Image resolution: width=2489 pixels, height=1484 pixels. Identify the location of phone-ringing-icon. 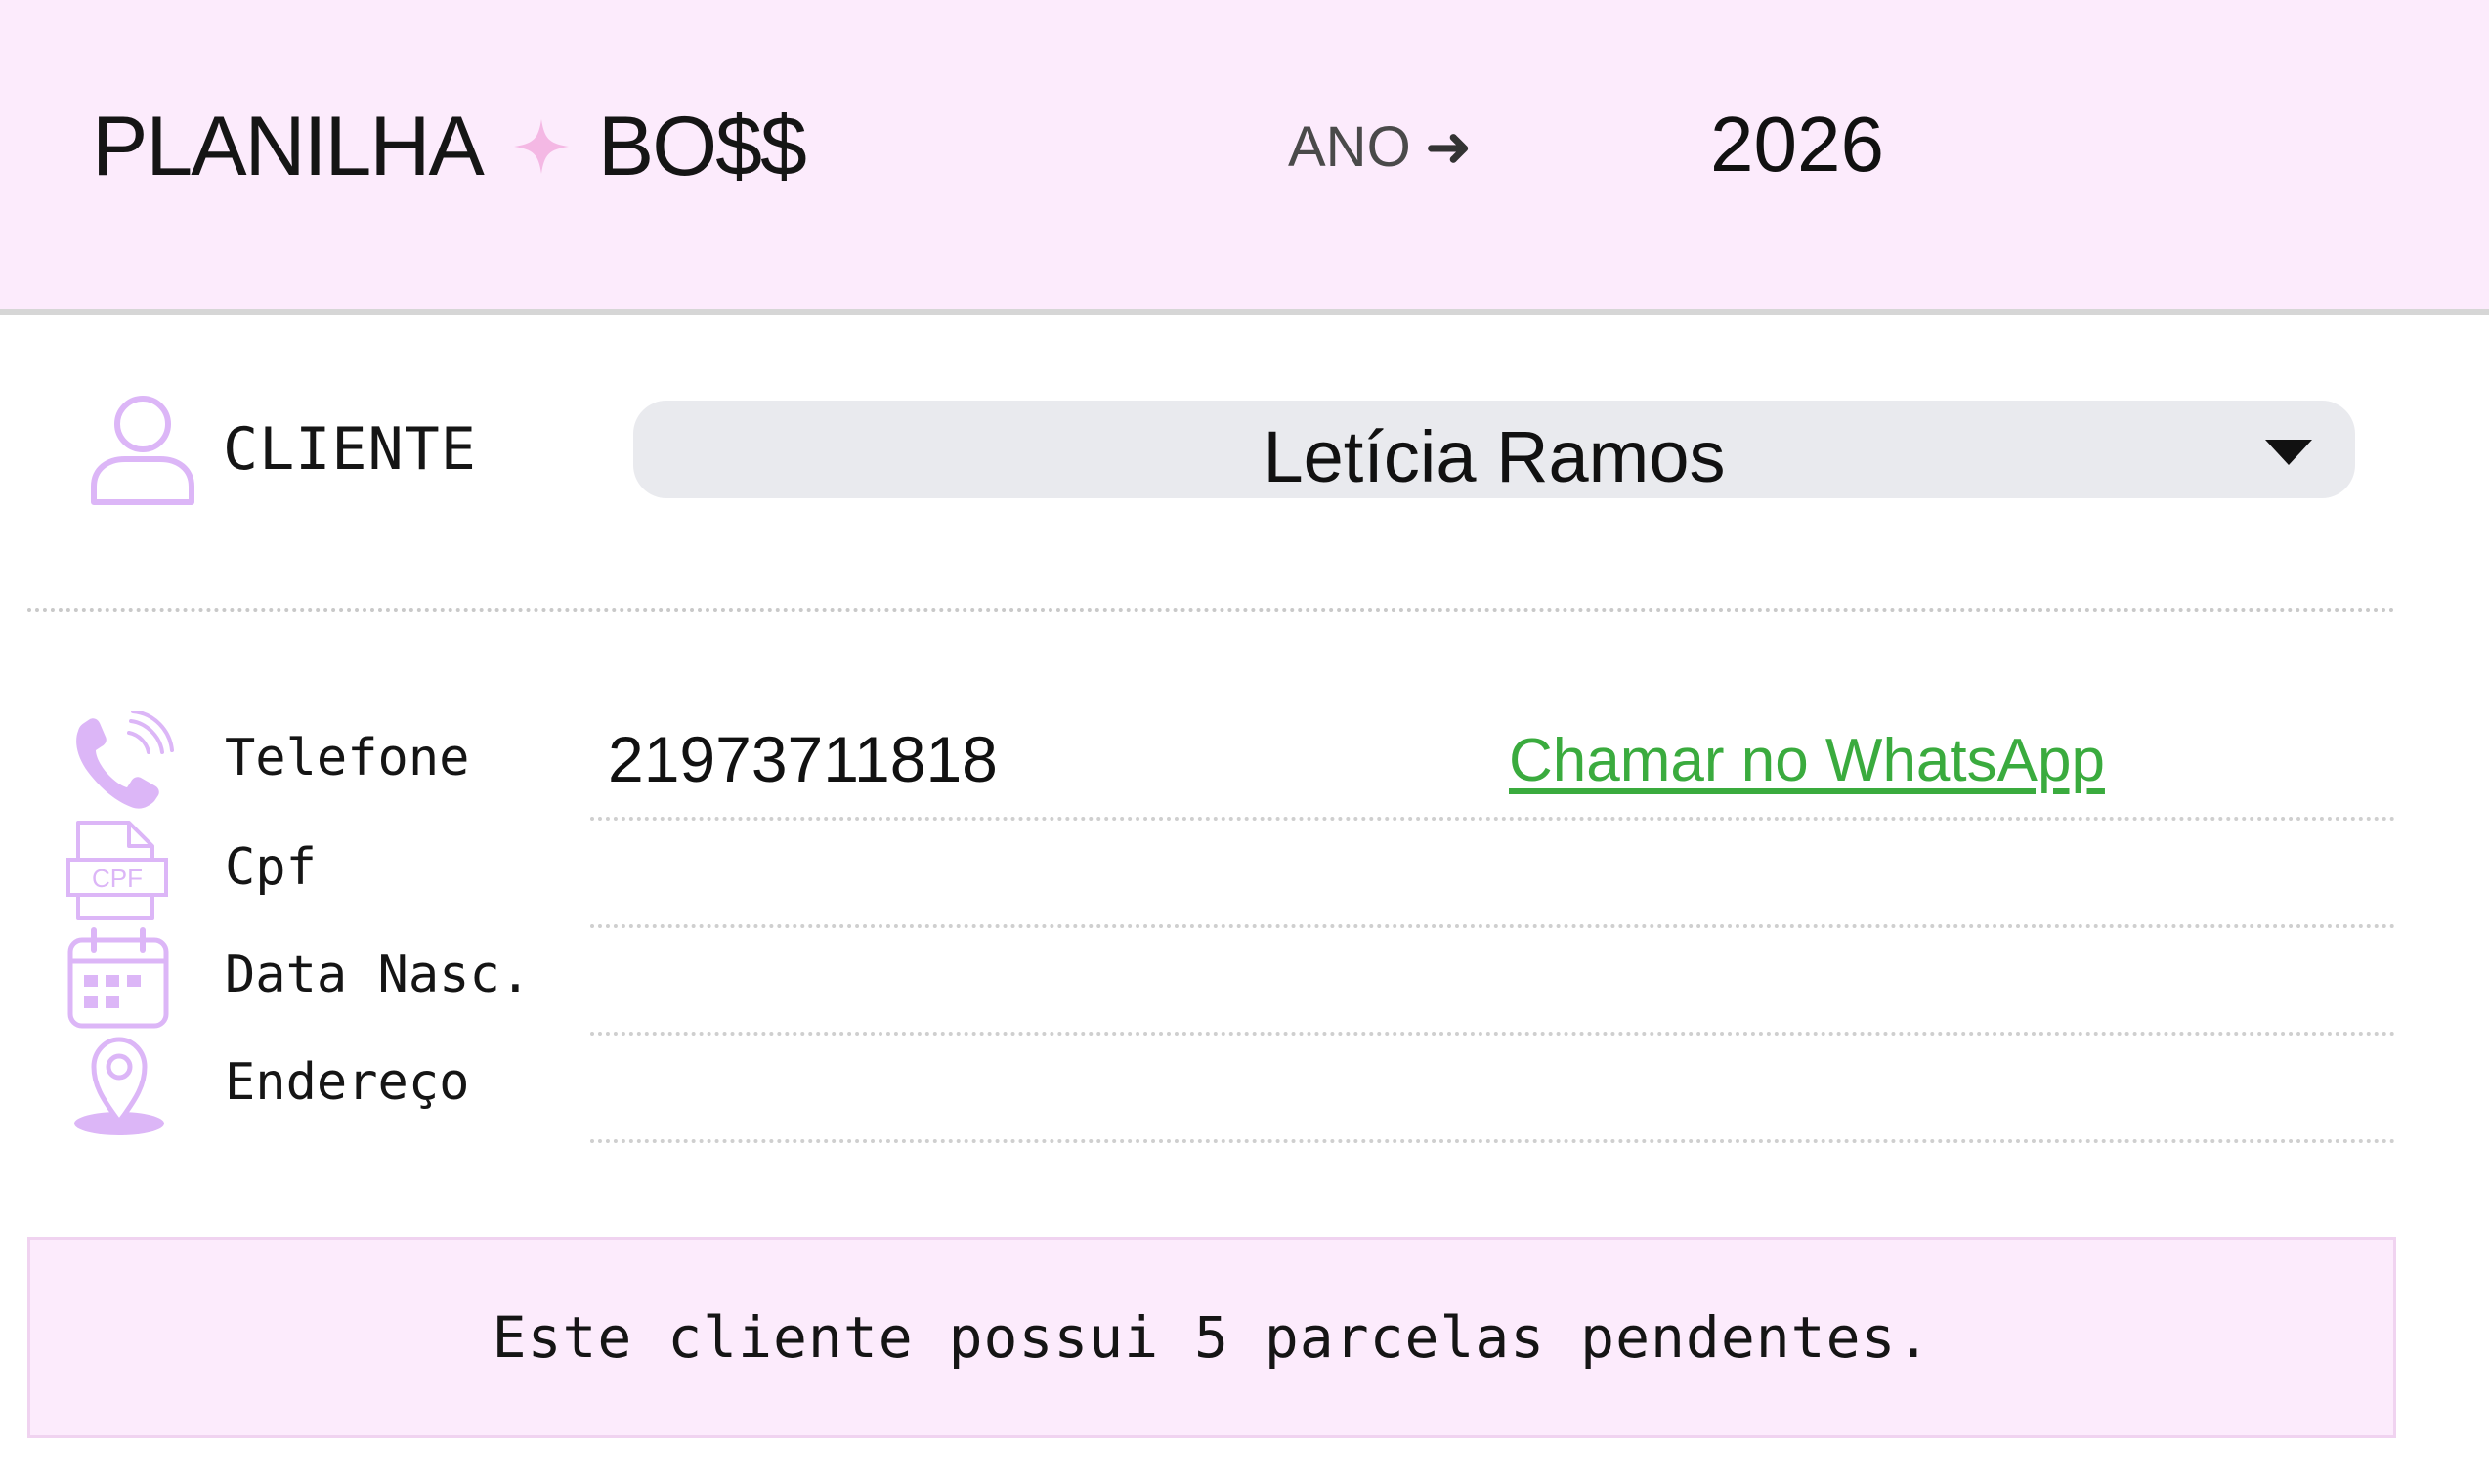
(125, 760).